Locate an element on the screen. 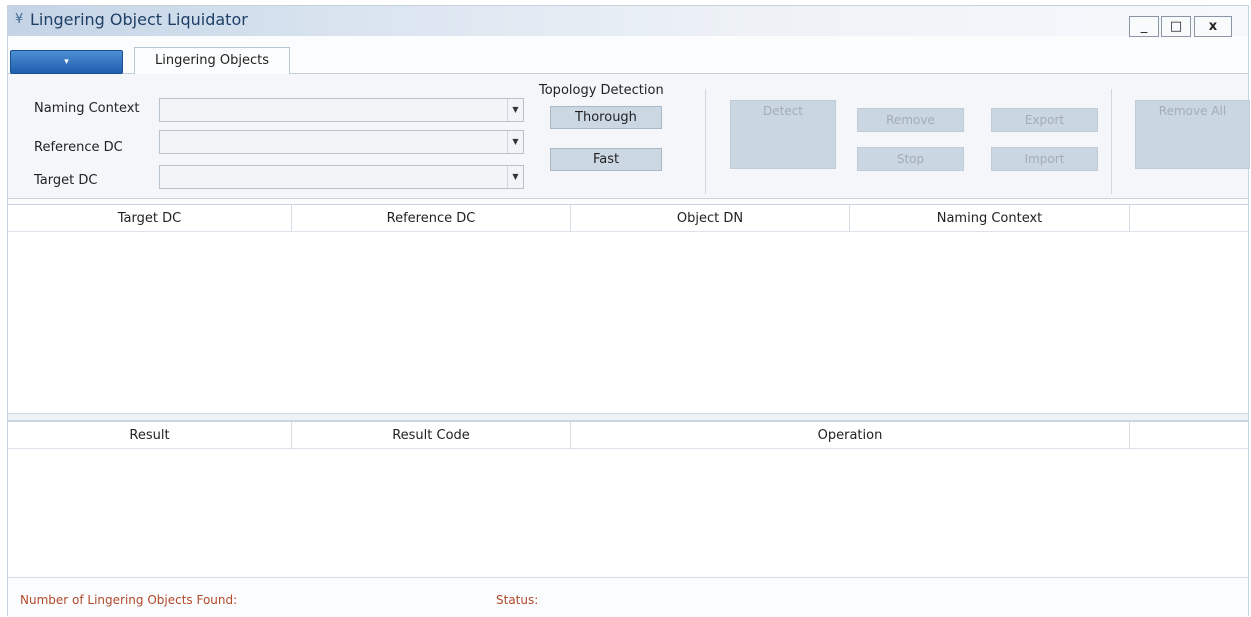 Image resolution: width=1251 pixels, height=617 pixels. detect-button: Detect is located at coordinates (783, 134).